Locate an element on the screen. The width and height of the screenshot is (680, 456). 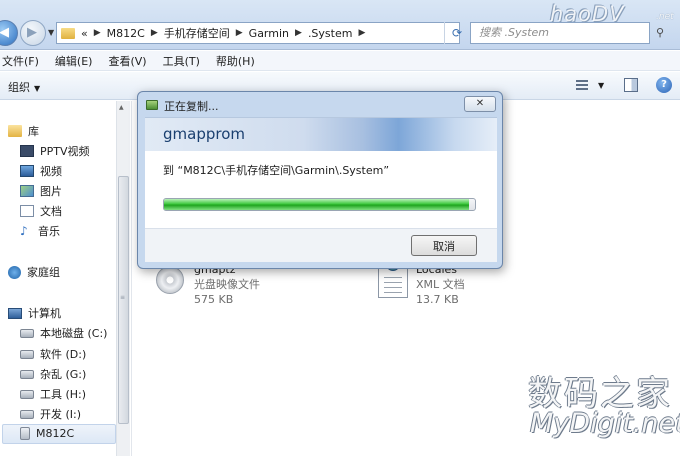
organize-label: 组织 is located at coordinates (19, 87).